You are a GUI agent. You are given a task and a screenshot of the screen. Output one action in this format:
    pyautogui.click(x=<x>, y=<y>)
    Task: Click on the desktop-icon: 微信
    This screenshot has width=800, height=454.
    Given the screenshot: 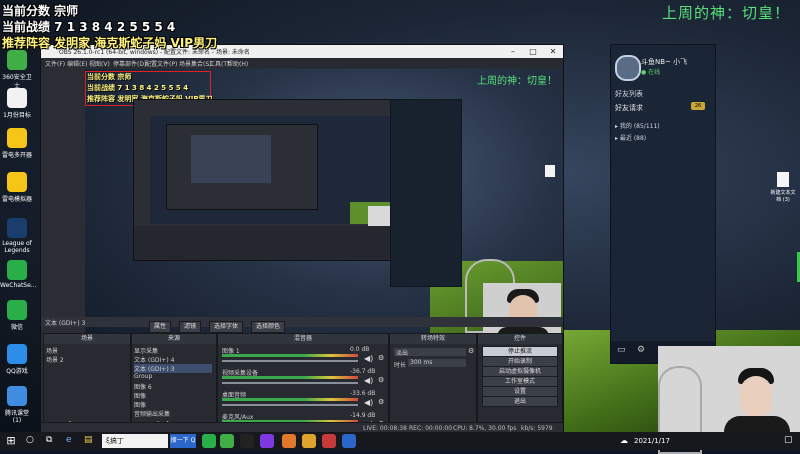 What is the action you would take?
    pyautogui.click(x=17, y=315)
    